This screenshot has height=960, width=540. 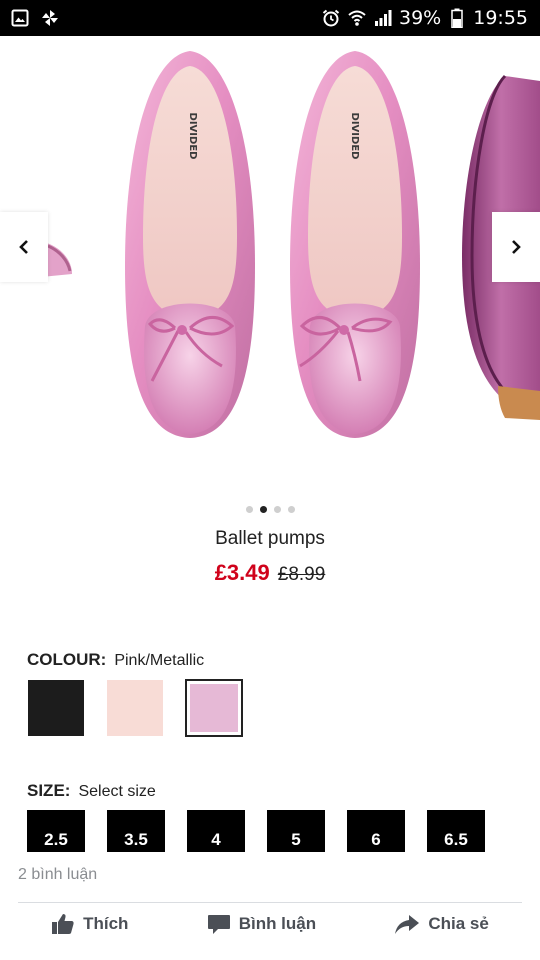 I want to click on share-button: Chia sẻ, so click(x=441, y=924).